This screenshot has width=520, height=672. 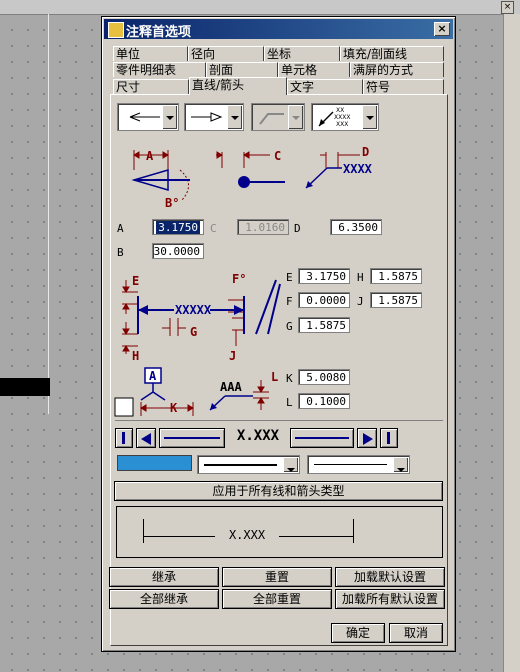 What do you see at coordinates (213, 228) in the screenshot?
I see `field-c-label: C` at bounding box center [213, 228].